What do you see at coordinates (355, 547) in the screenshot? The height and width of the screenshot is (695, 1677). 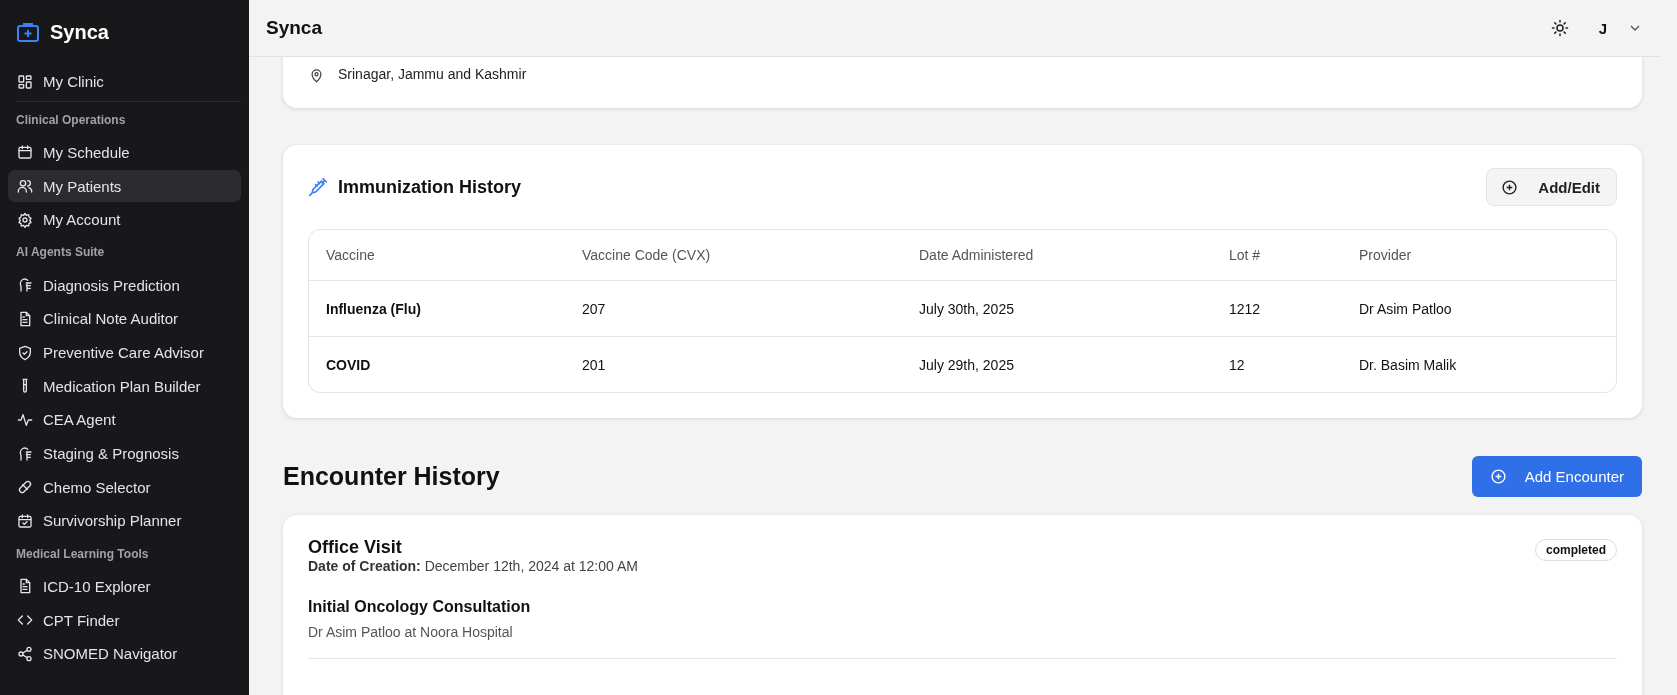 I see `encounter-type: Office Visit` at bounding box center [355, 547].